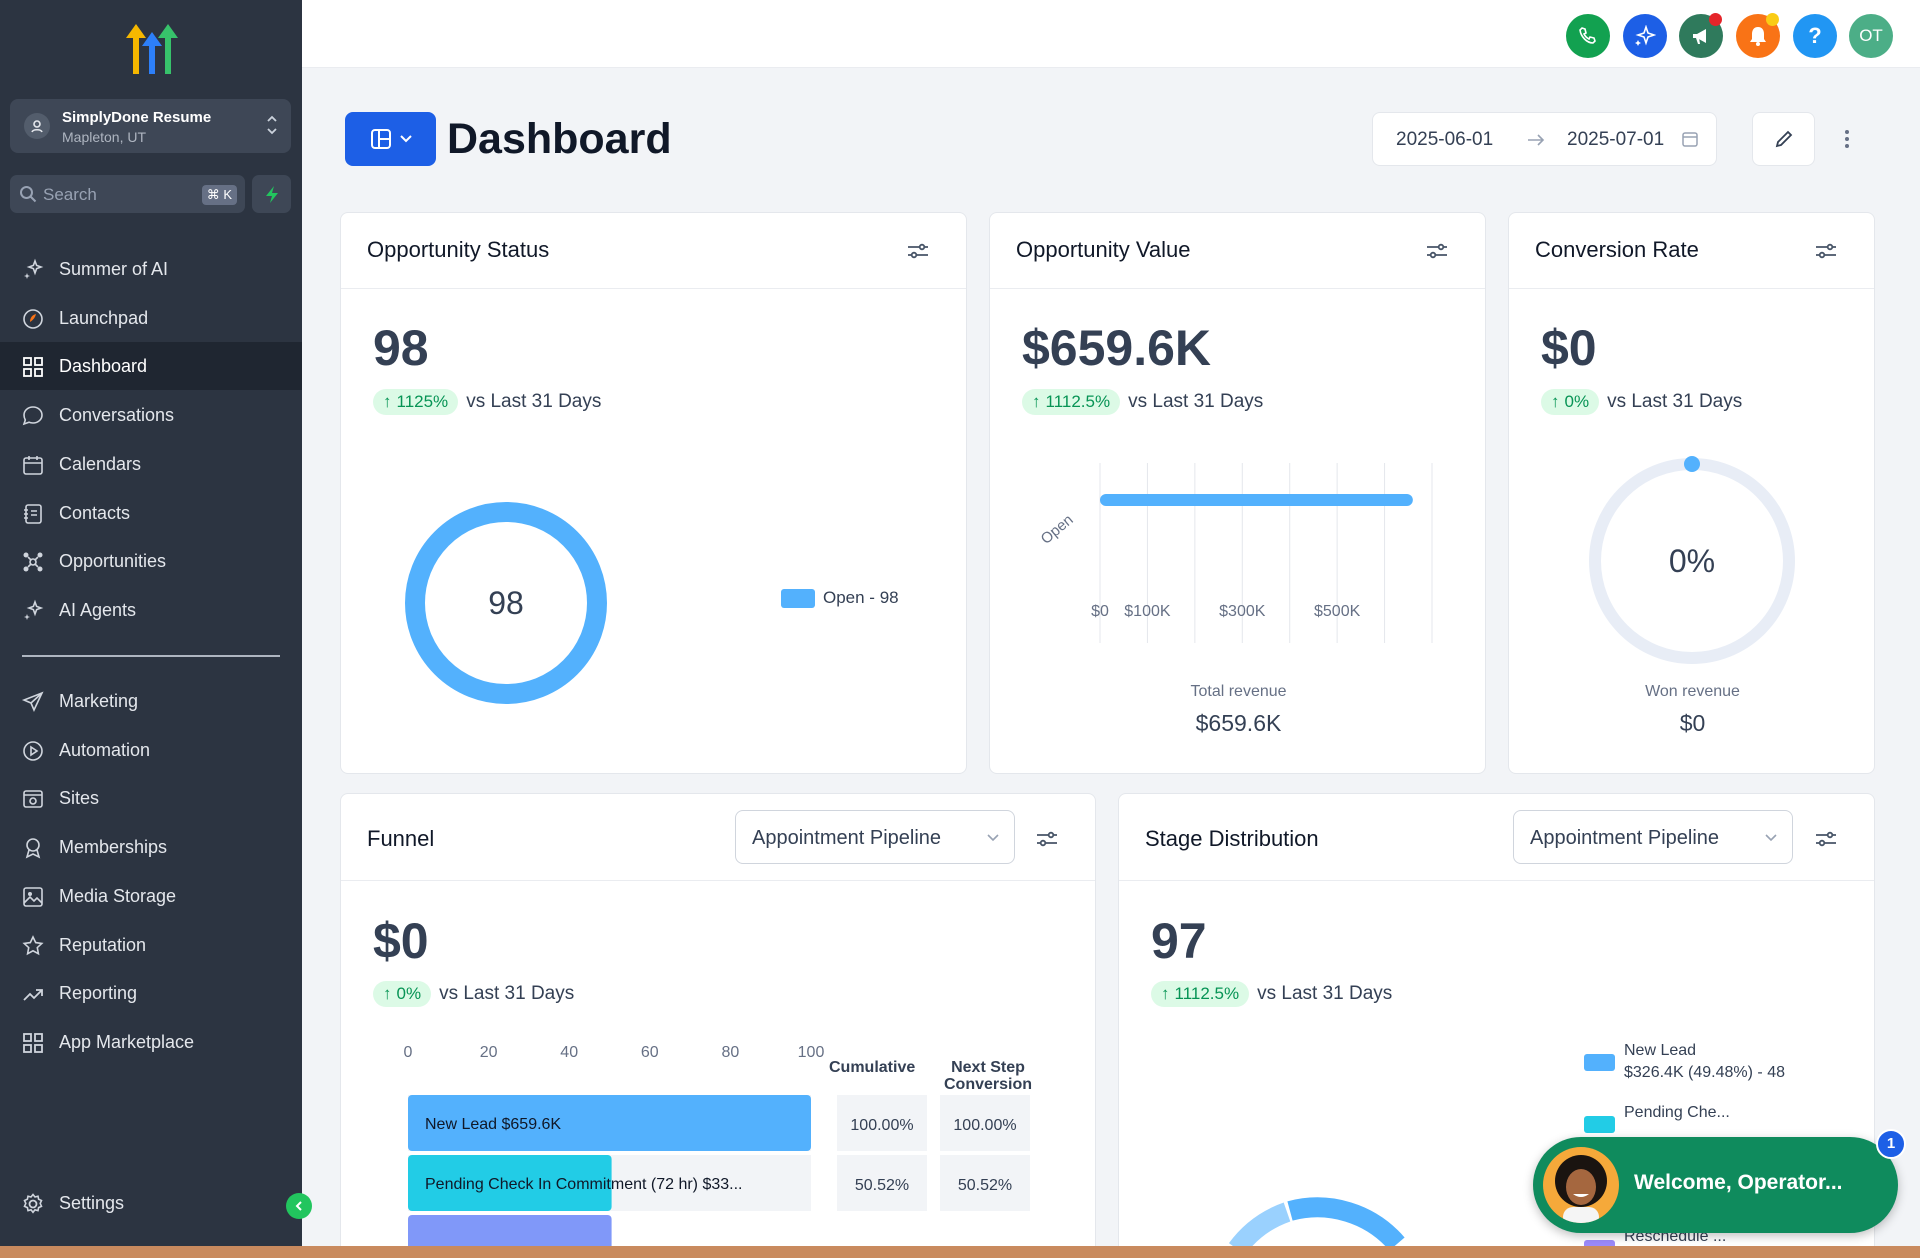  I want to click on location-city: Mapleton, UT, so click(104, 137).